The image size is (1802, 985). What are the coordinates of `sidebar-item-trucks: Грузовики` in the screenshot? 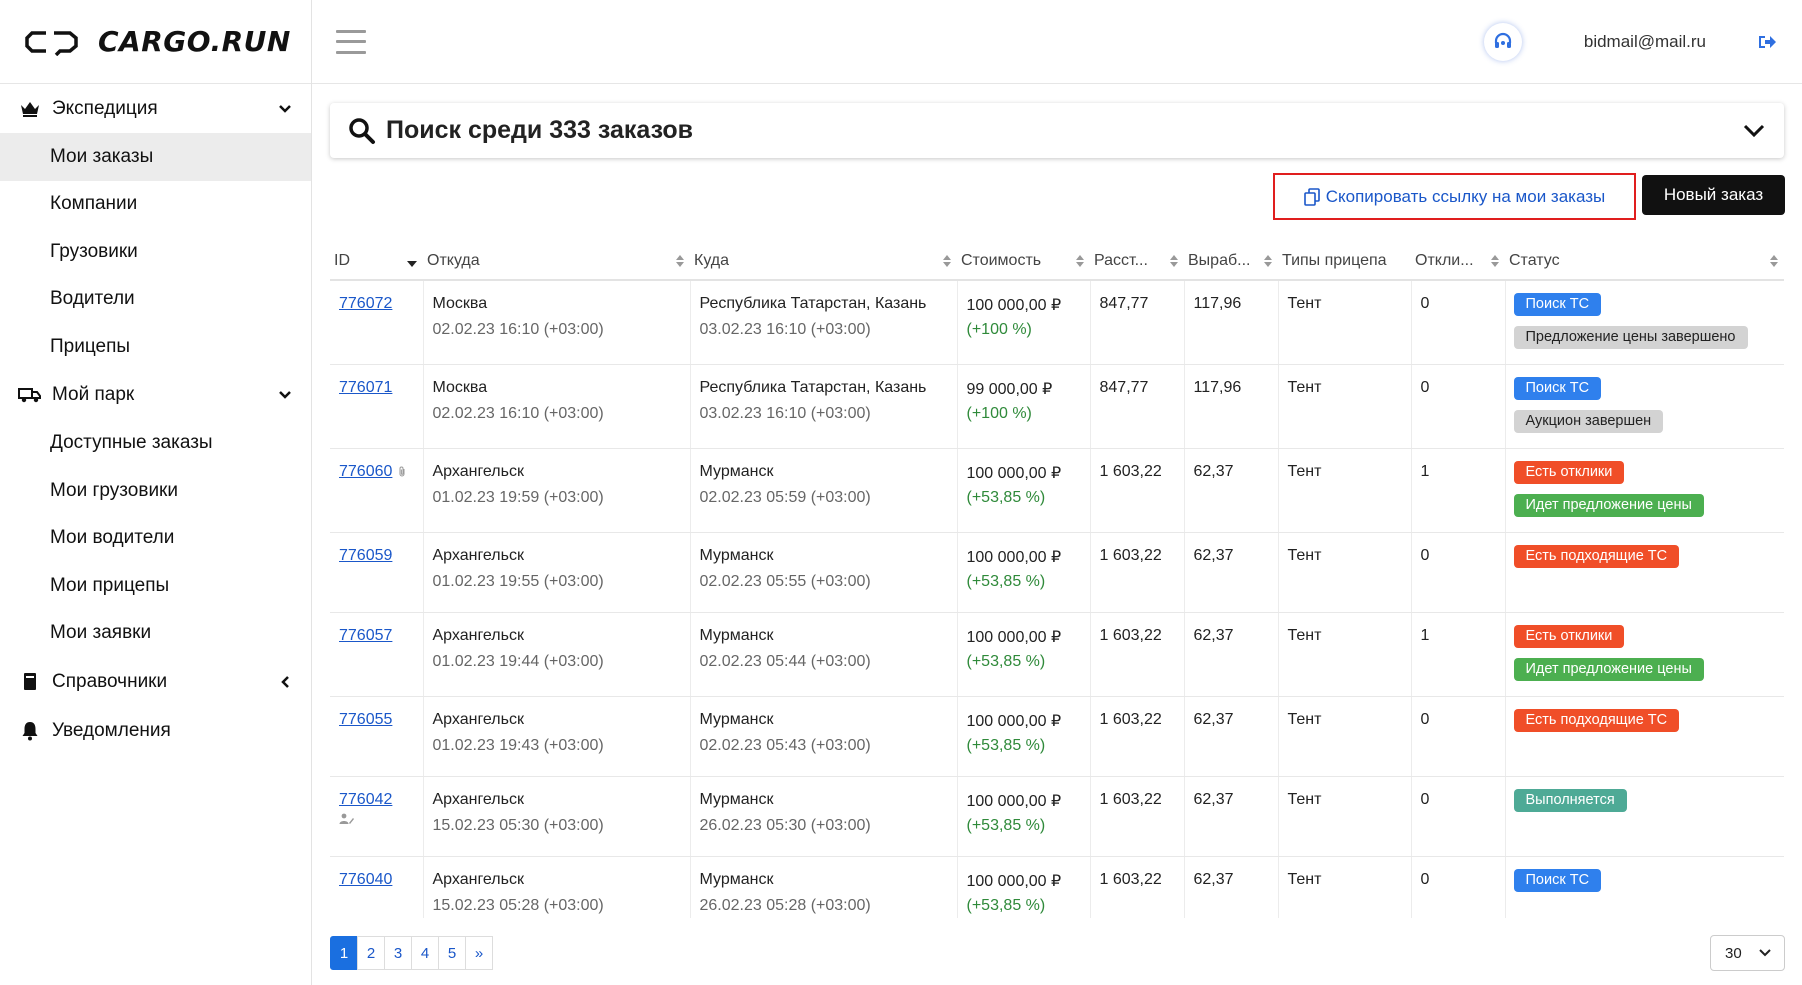 It's located at (155, 252).